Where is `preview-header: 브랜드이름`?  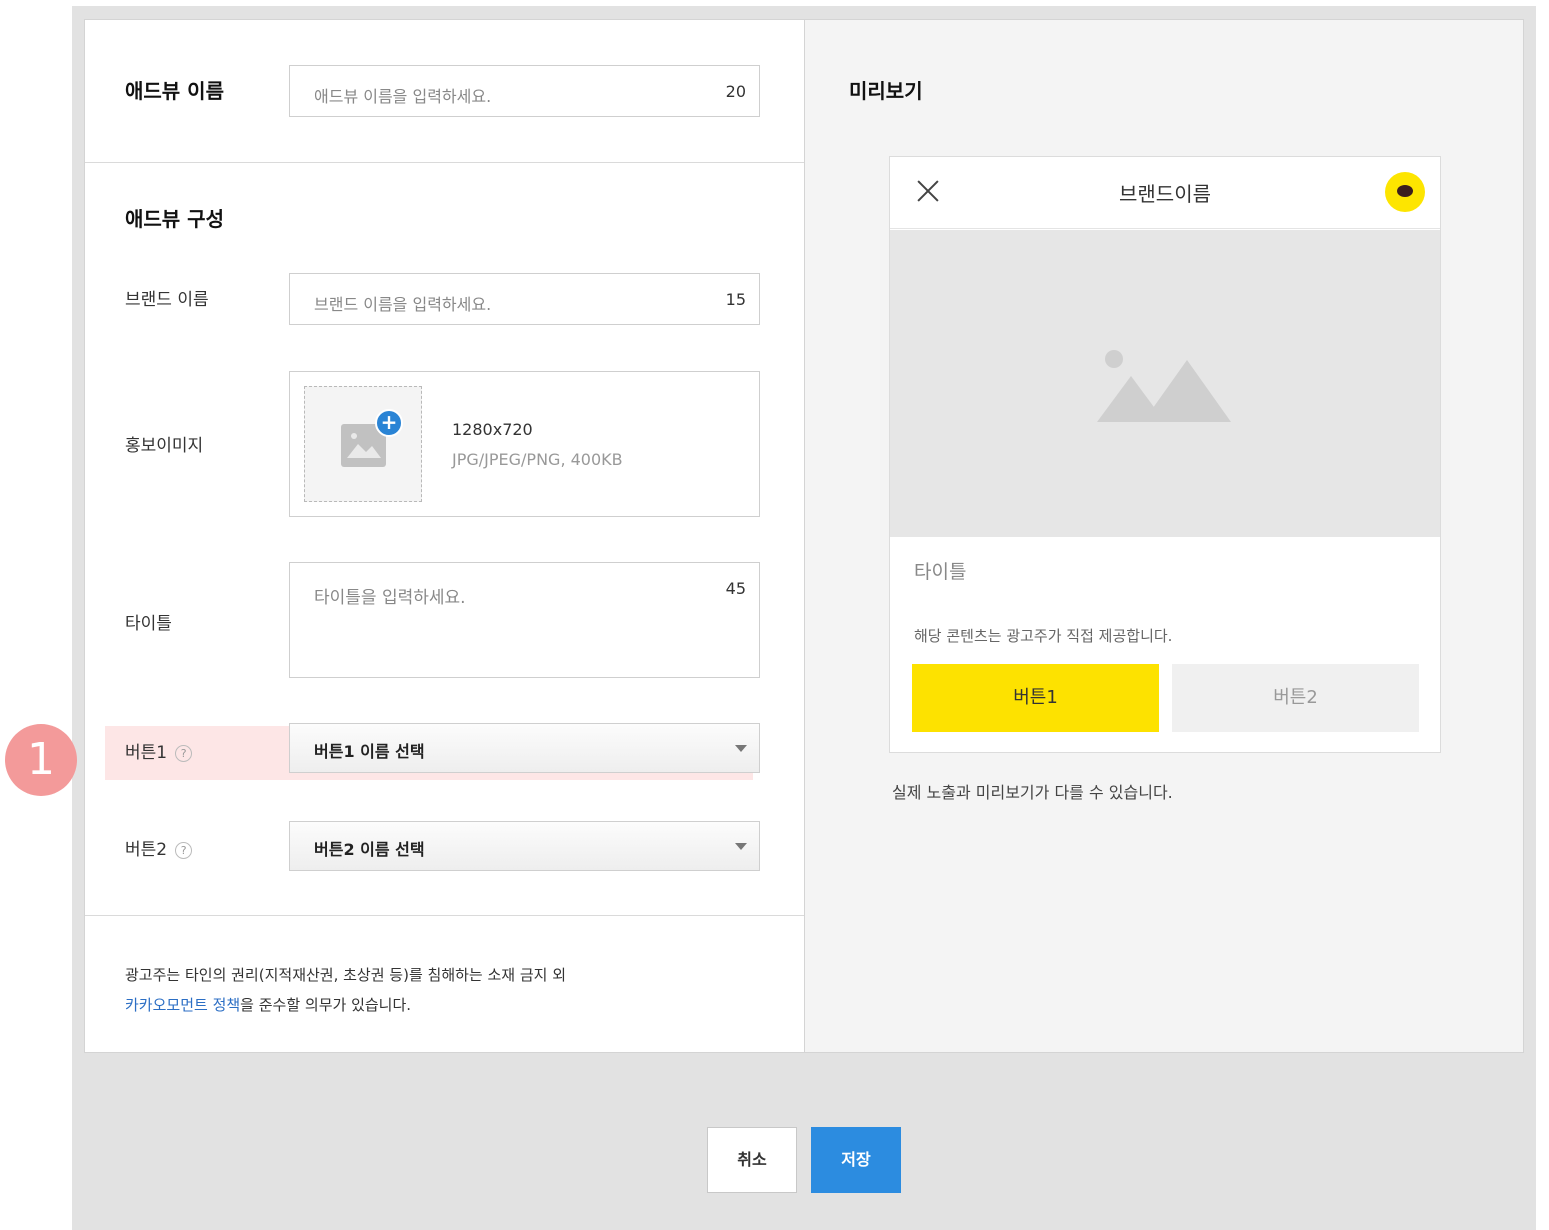 preview-header: 브랜드이름 is located at coordinates (1165, 193).